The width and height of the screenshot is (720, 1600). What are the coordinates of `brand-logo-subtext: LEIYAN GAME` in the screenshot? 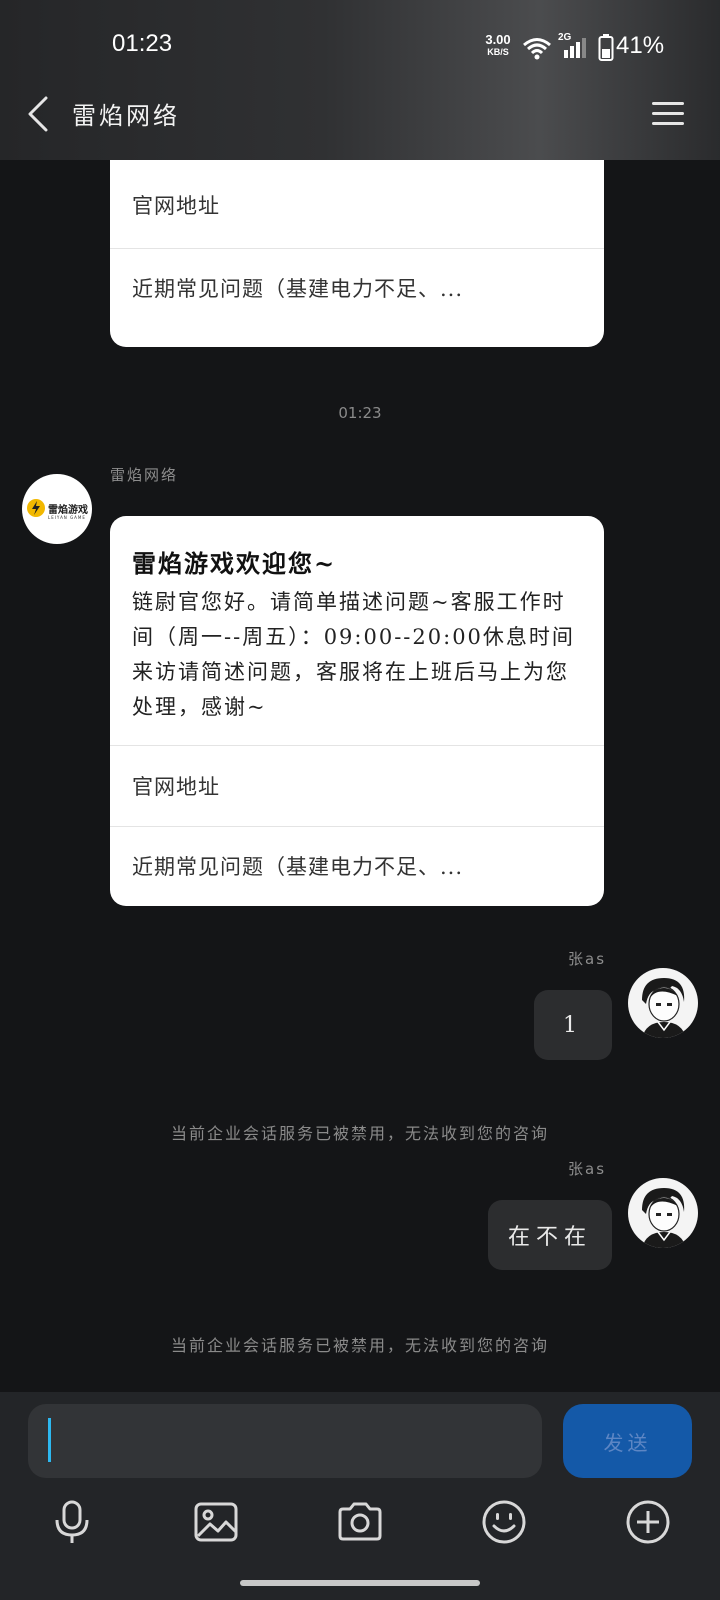 It's located at (67, 517).